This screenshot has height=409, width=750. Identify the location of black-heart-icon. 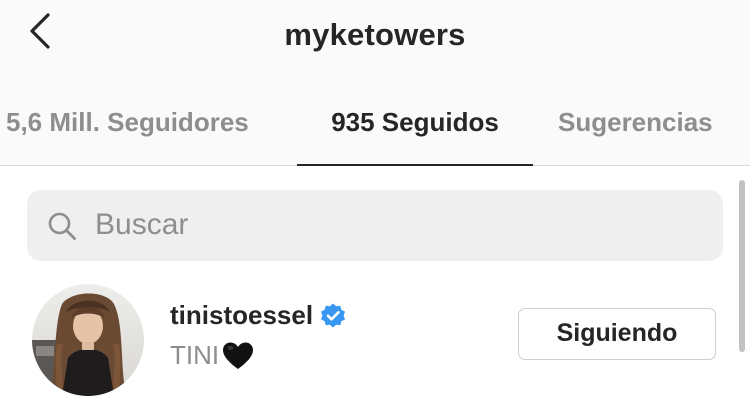
(238, 355).